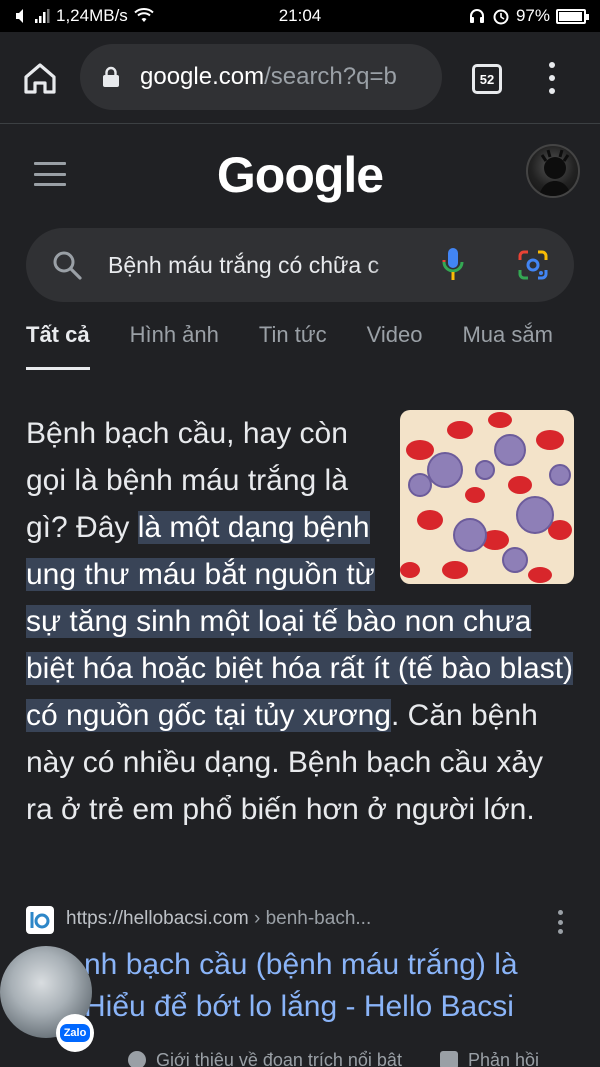 The height and width of the screenshot is (1067, 600). What do you see at coordinates (111, 76) in the screenshot?
I see `lock-icon` at bounding box center [111, 76].